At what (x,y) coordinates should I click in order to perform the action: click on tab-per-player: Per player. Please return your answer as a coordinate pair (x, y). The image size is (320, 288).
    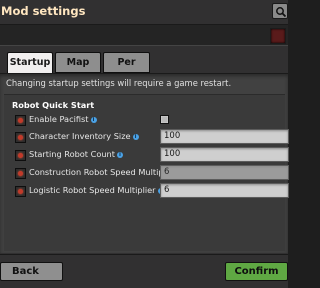
    Looking at the image, I should click on (126, 70).